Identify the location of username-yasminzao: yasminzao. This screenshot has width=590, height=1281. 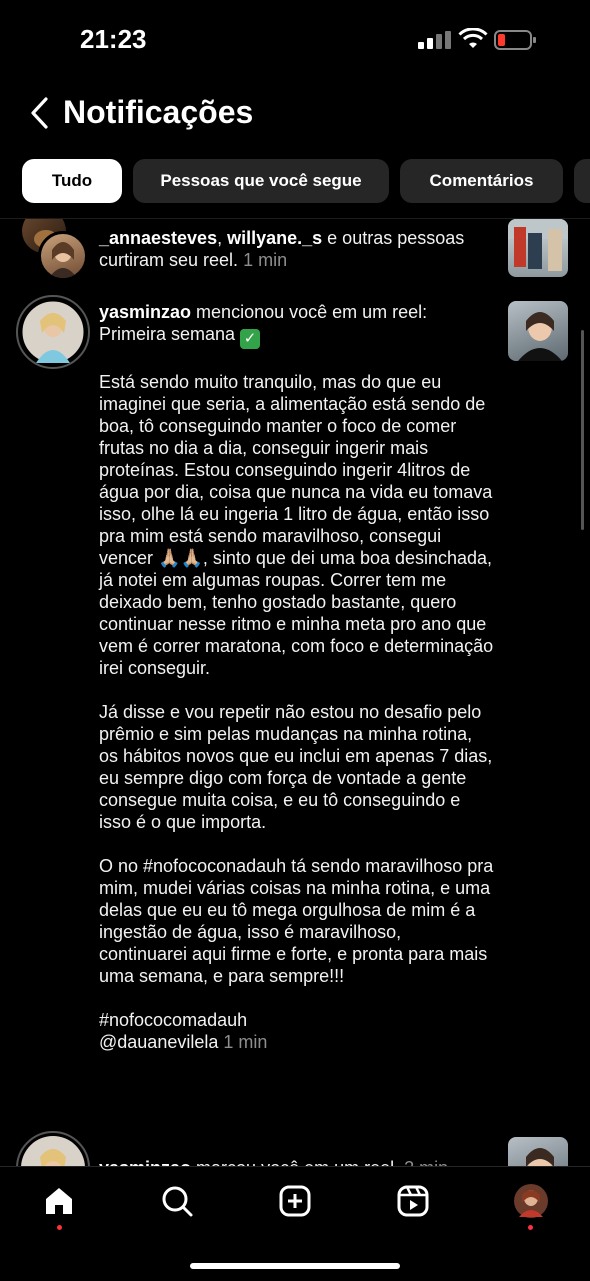
(145, 312).